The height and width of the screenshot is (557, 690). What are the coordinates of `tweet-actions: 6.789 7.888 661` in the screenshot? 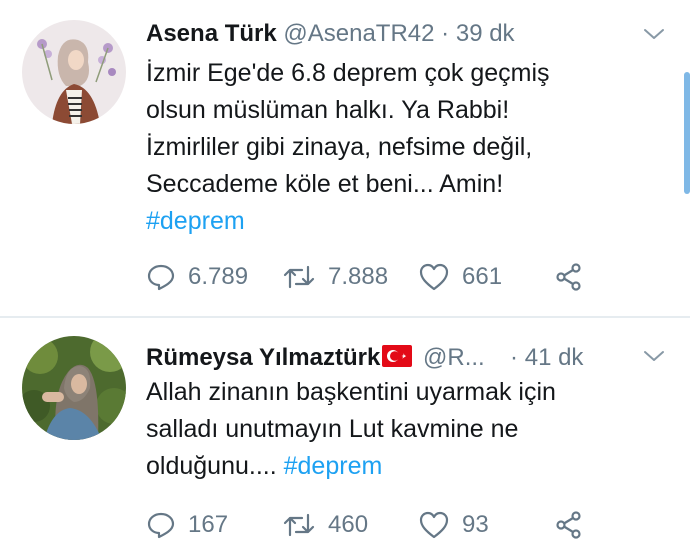 It's located at (386, 277).